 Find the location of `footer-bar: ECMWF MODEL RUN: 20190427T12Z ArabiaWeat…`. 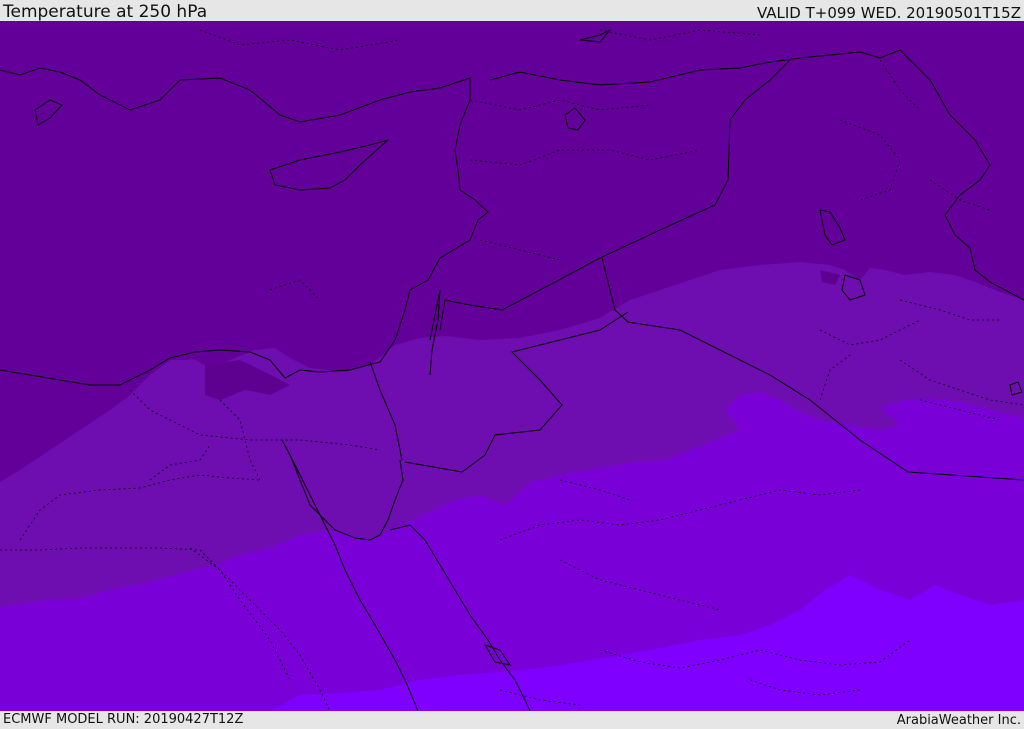

footer-bar: ECMWF MODEL RUN: 20190427T12Z ArabiaWeat… is located at coordinates (512, 720).